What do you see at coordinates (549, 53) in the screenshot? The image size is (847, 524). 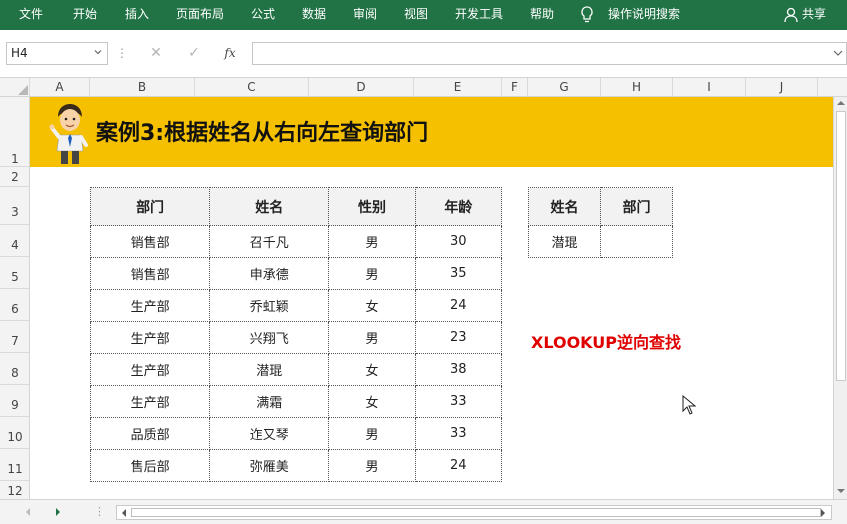 I see `formula-input` at bounding box center [549, 53].